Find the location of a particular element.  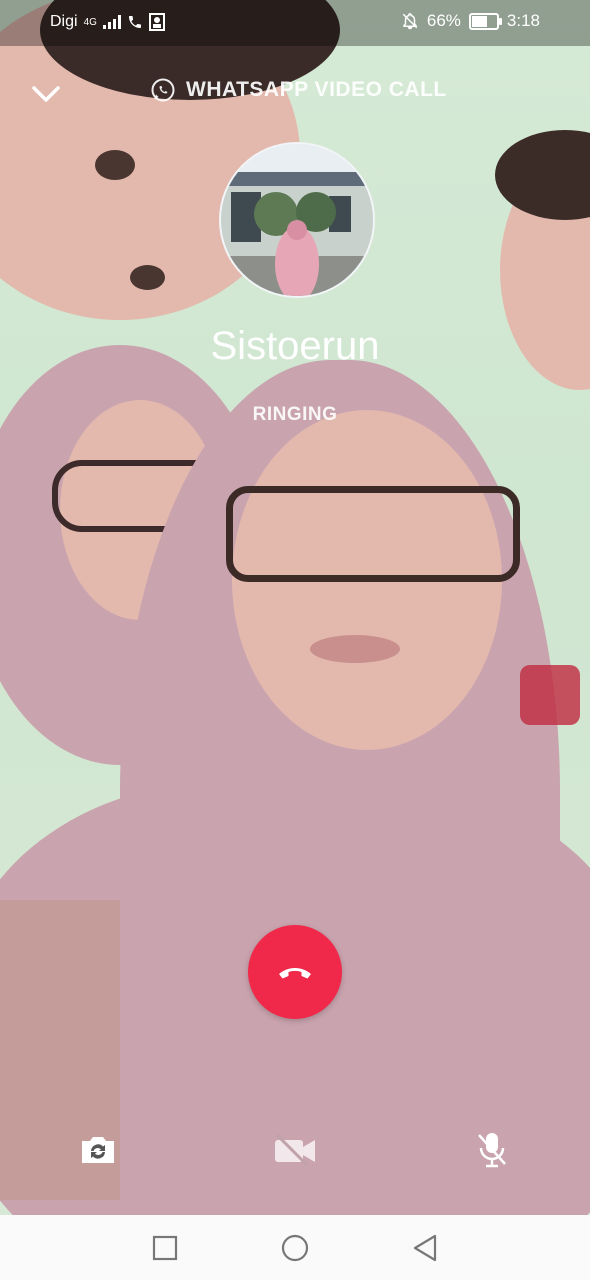

status-right: 66% 3:18 is located at coordinates (470, 21).